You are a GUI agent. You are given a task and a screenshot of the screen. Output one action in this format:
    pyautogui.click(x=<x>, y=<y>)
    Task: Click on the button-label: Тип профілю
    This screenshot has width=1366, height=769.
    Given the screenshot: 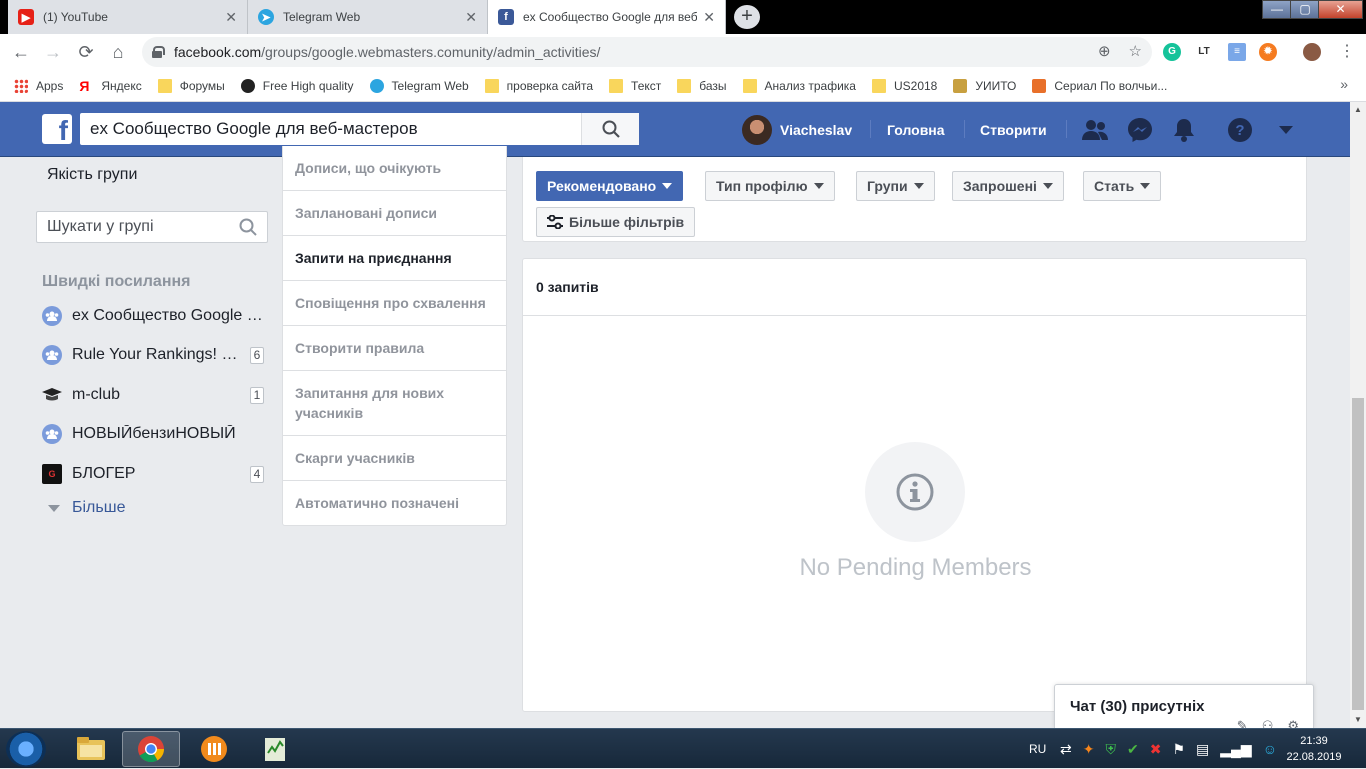 What is the action you would take?
    pyautogui.click(x=762, y=186)
    